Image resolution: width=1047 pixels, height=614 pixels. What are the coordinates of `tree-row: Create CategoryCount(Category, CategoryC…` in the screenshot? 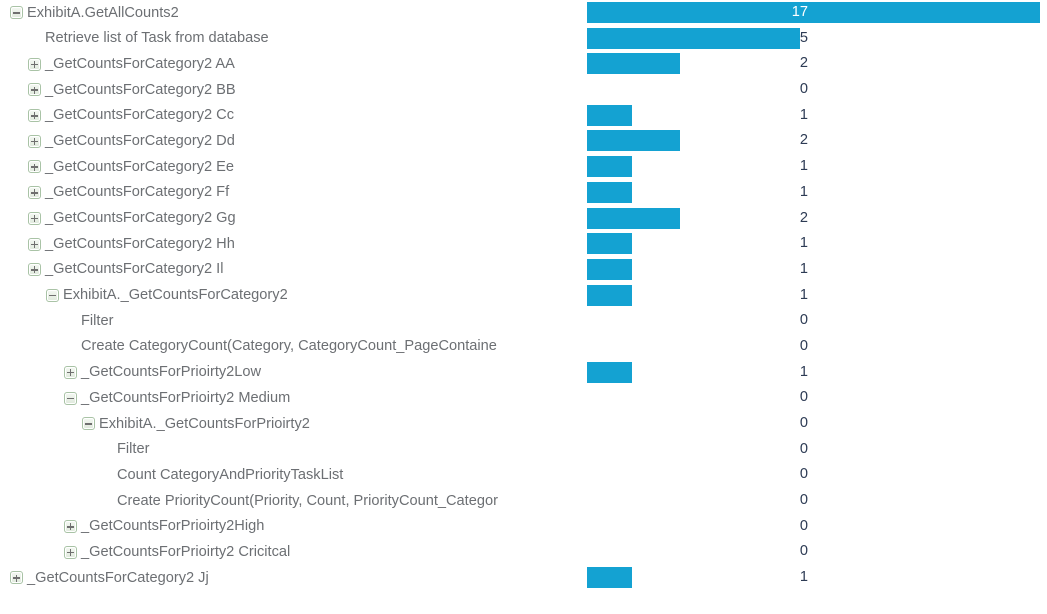 It's located at (523, 347).